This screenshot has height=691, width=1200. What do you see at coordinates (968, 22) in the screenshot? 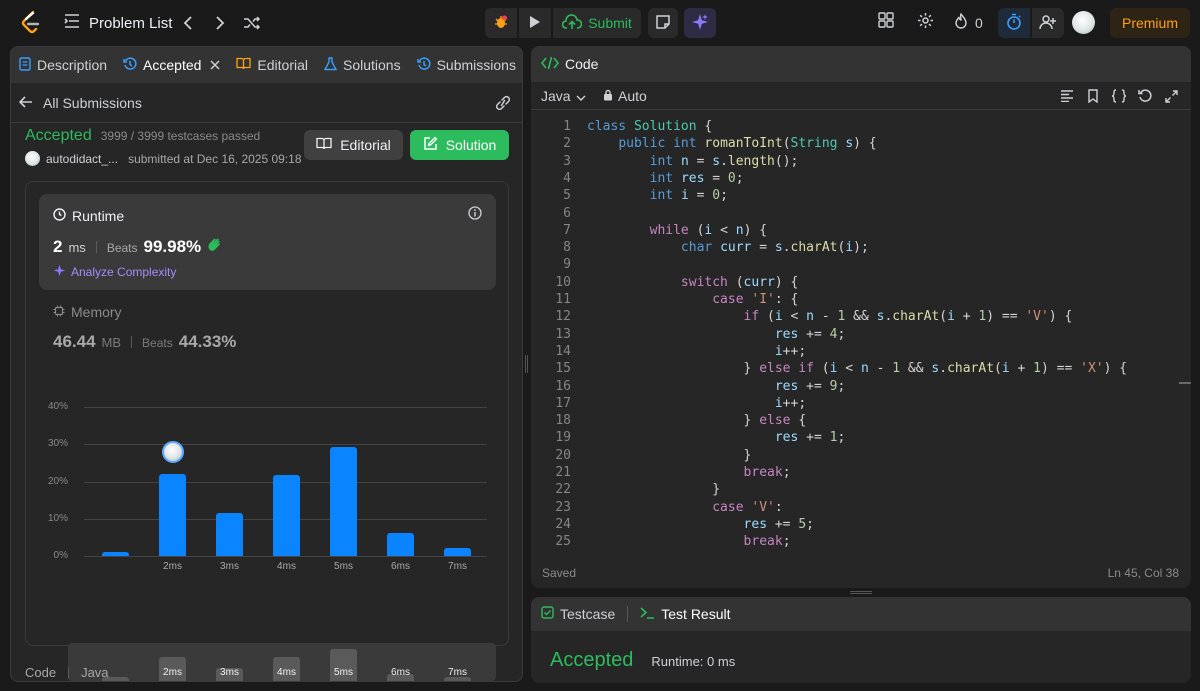
I see `streak-counter: 0` at bounding box center [968, 22].